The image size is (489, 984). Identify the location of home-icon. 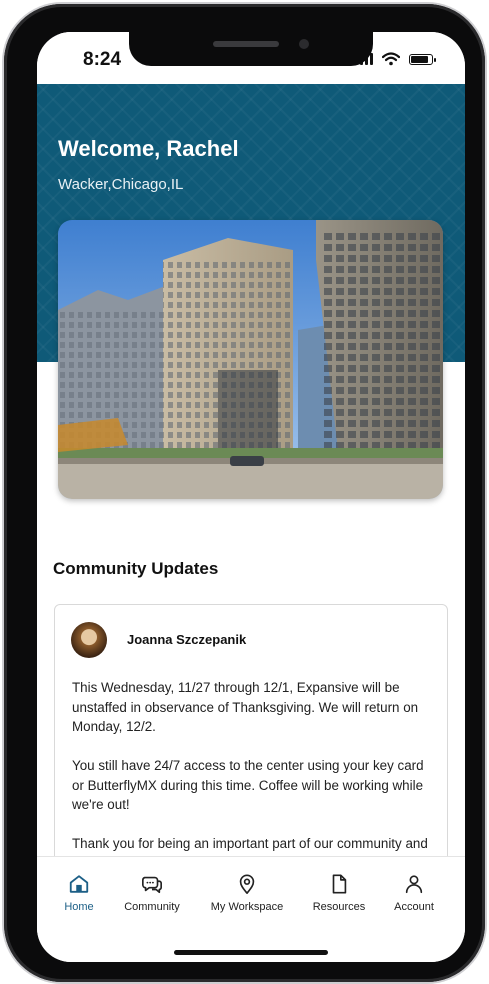
(79, 884).